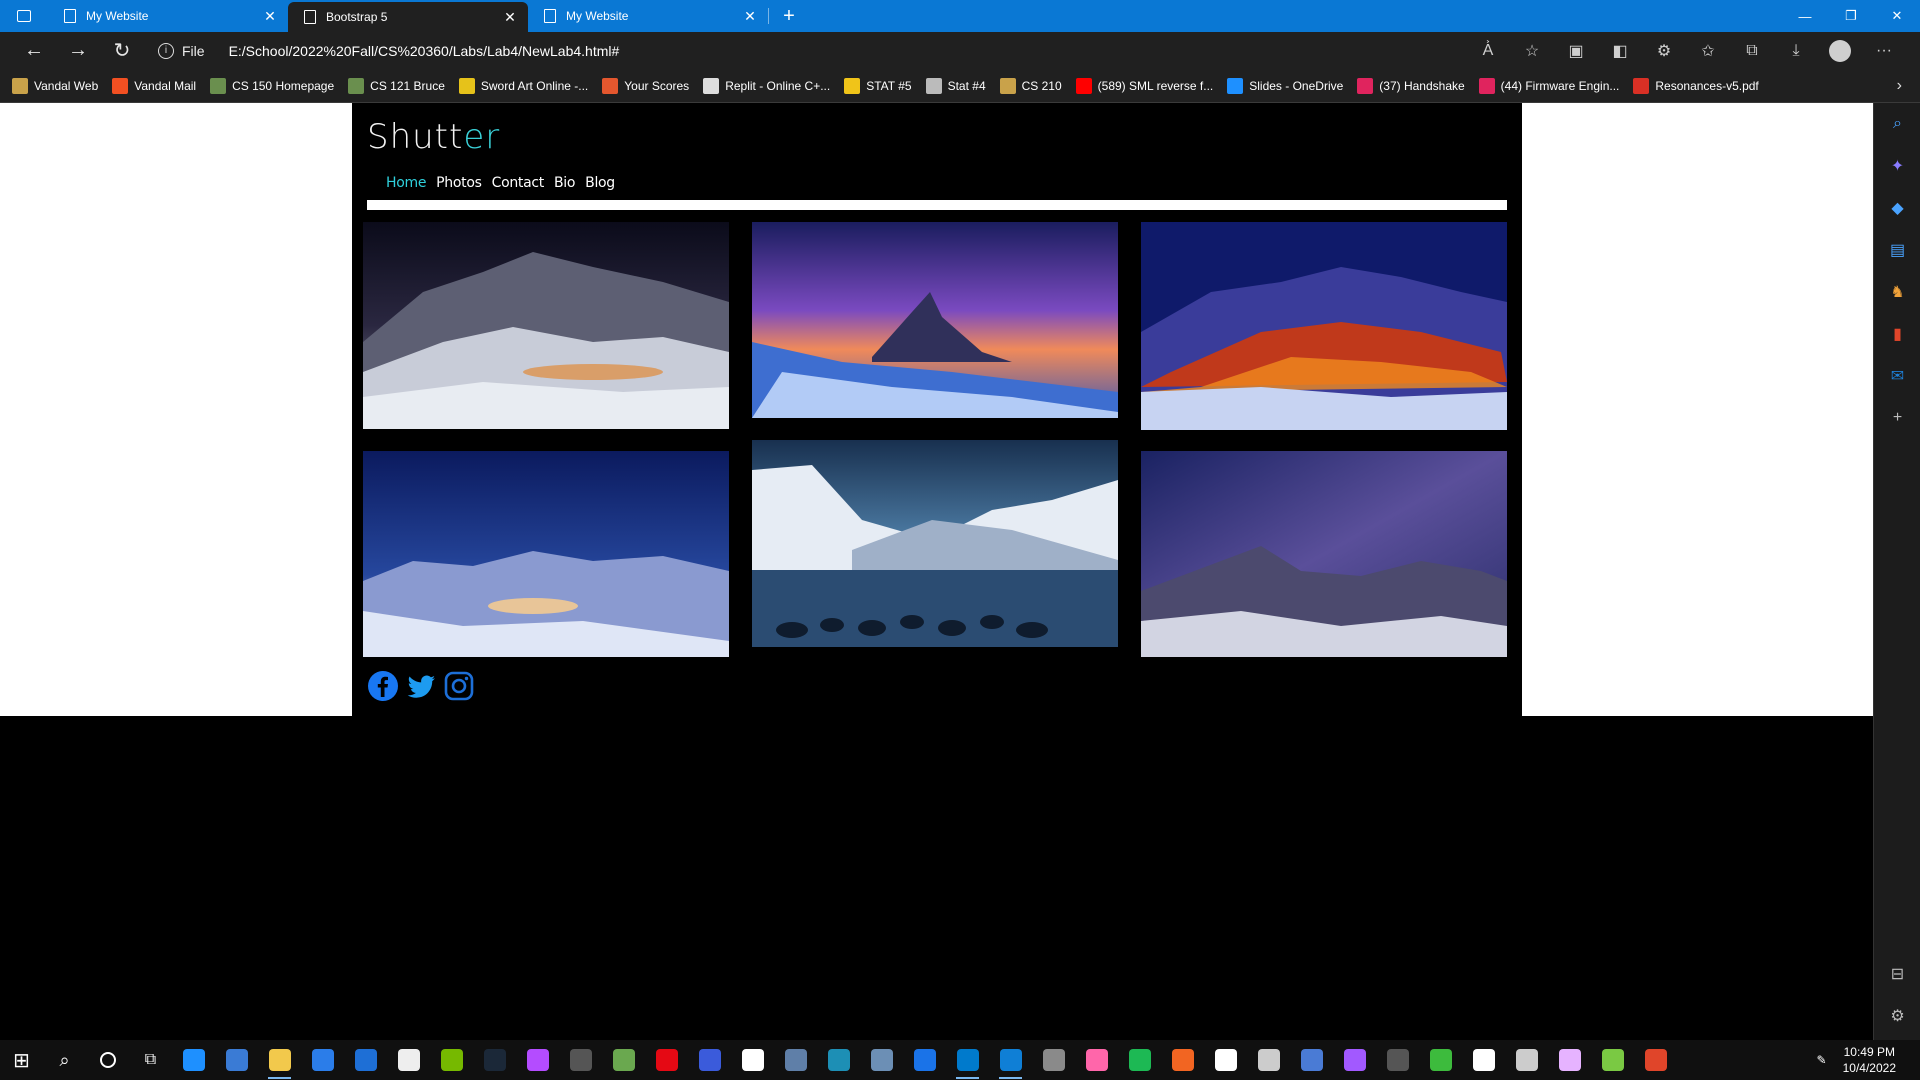 This screenshot has height=1080, width=1920. Describe the element at coordinates (24, 16) in the screenshot. I see `tab-actions-button` at that location.